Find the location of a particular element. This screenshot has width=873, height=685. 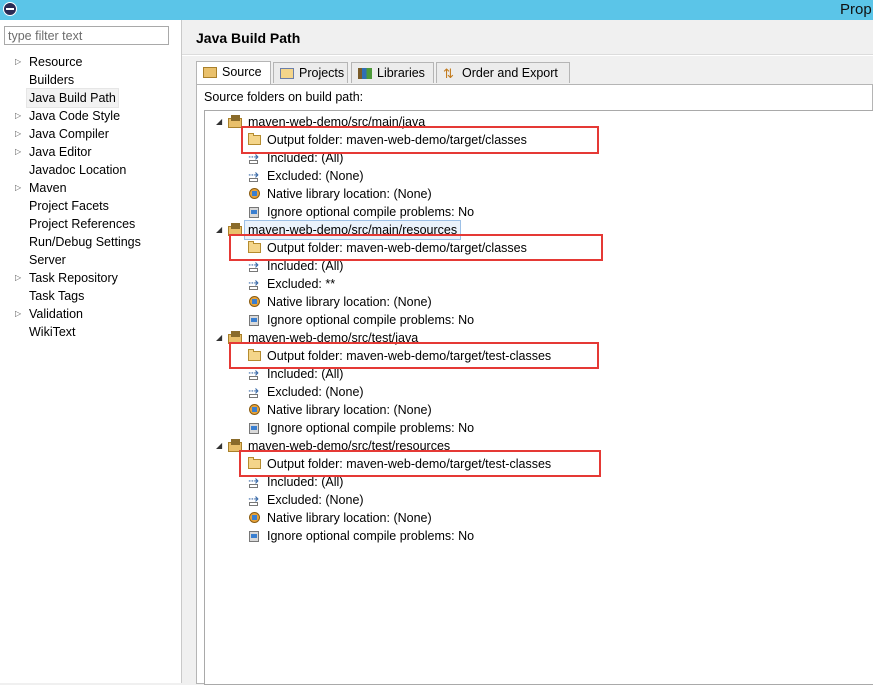

nav-item-java-code-style: ▷ Java Code Style is located at coordinates (90, 116).